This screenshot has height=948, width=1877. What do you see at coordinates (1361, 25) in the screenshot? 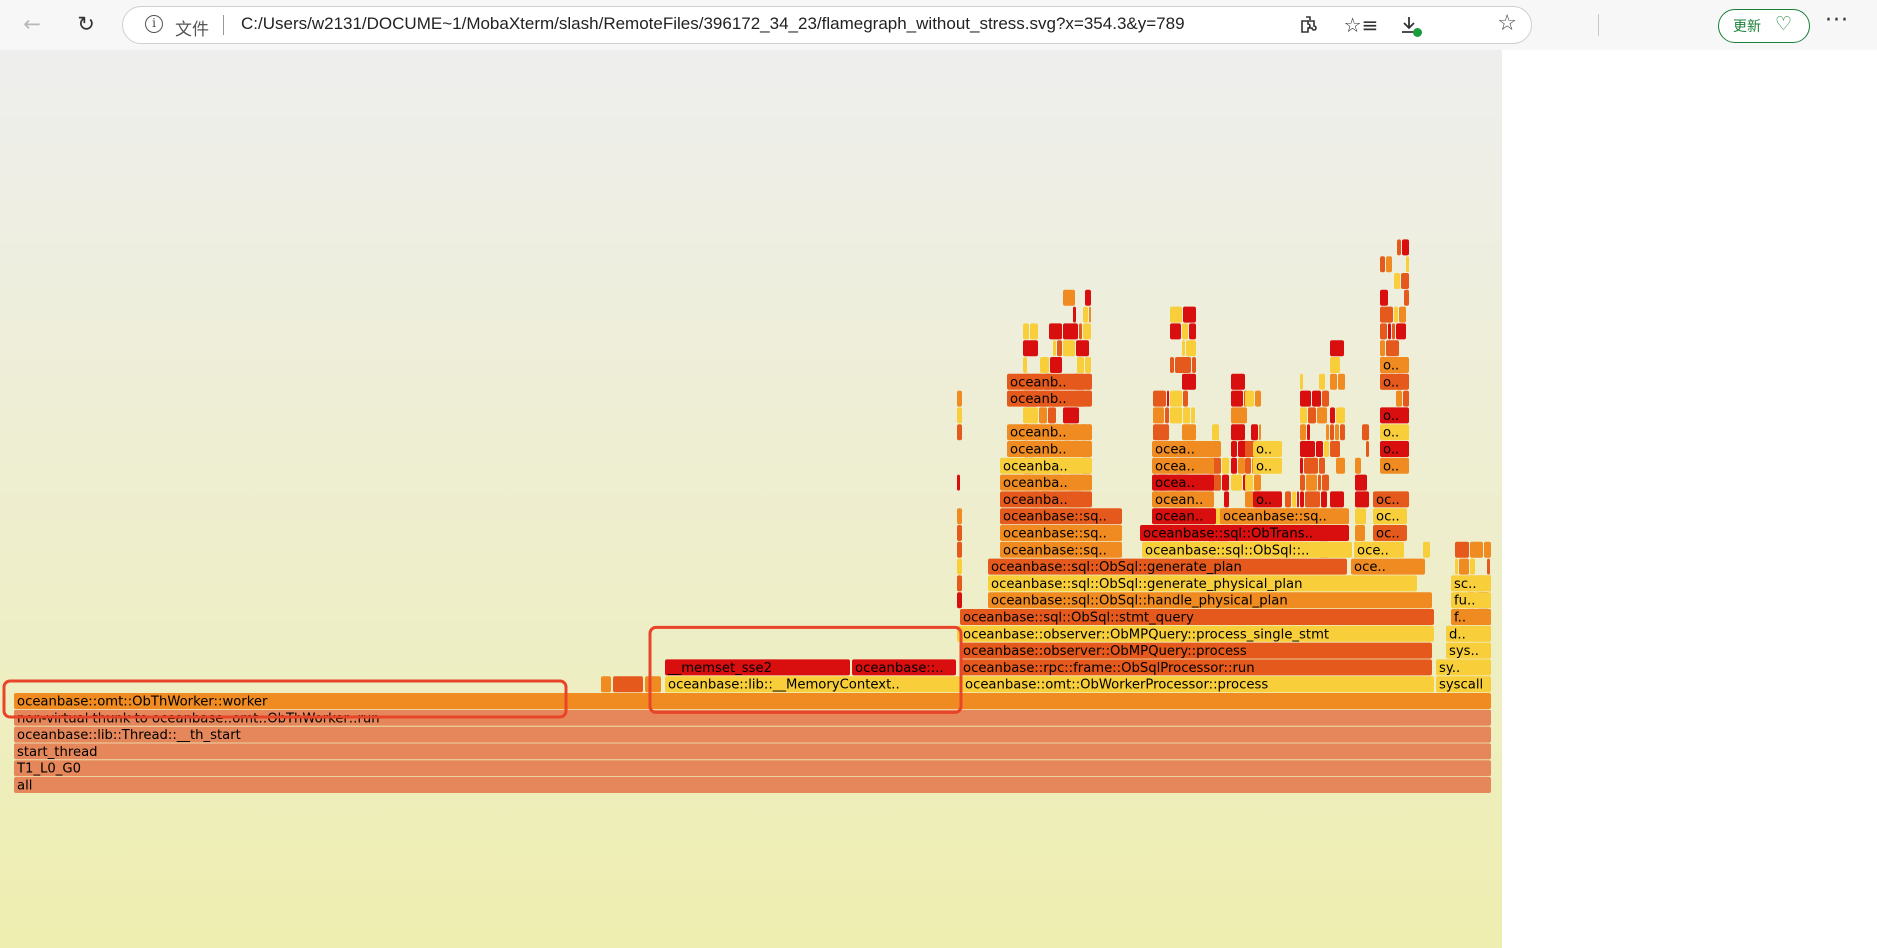
I see `favorites-icon: ☆≡` at bounding box center [1361, 25].